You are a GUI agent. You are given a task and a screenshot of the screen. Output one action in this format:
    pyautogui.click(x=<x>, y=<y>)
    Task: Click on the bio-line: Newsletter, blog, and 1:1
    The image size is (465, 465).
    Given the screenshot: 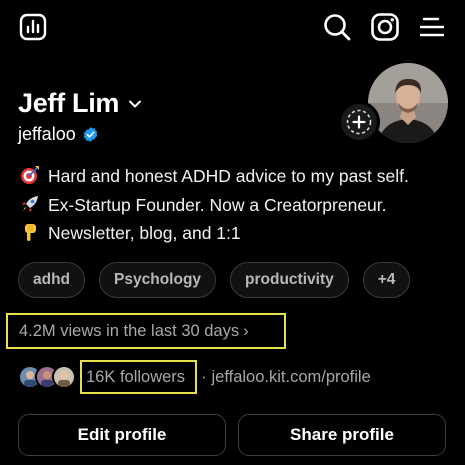 What is the action you would take?
    pyautogui.click(x=214, y=233)
    